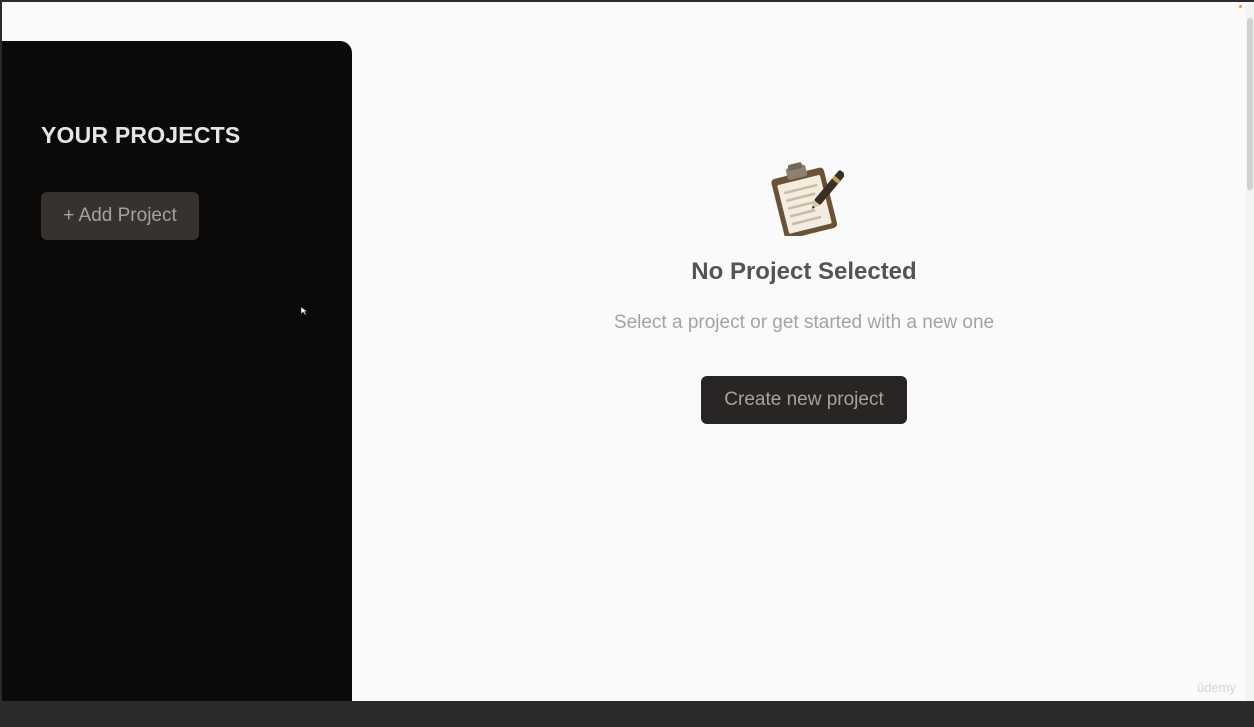 This screenshot has height=727, width=1254. I want to click on empty-state-title: No Project Selected, so click(804, 271).